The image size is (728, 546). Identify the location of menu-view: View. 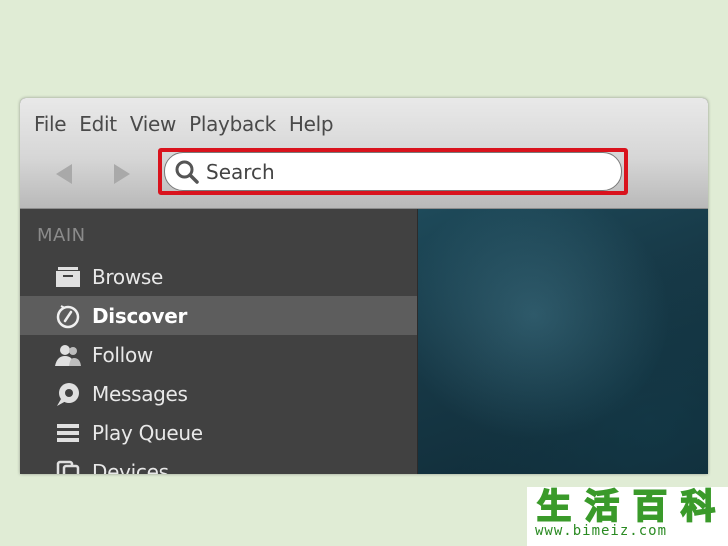
(153, 124).